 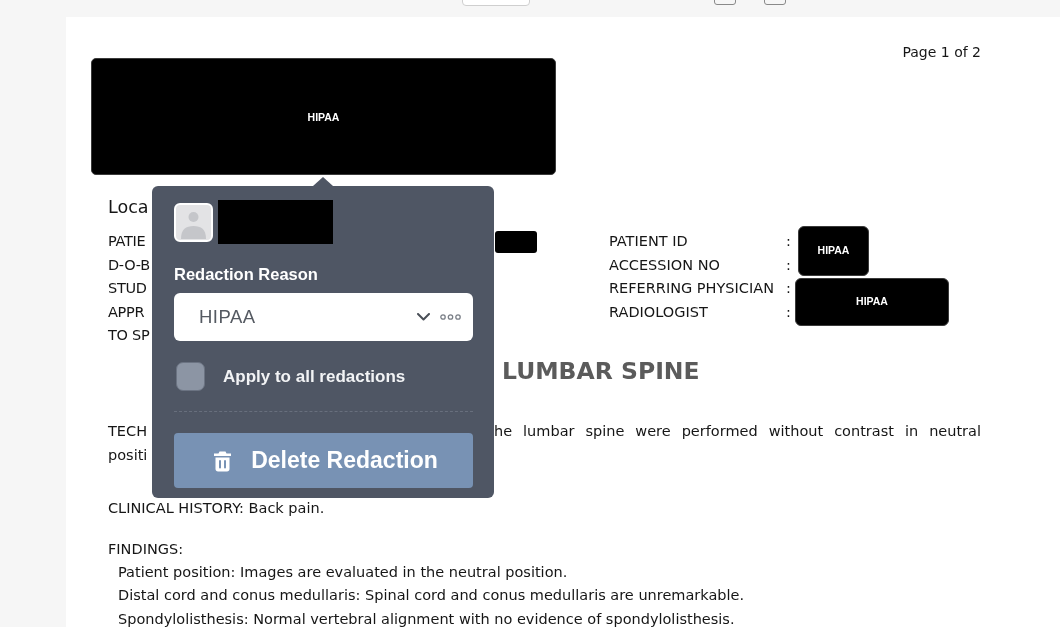 I want to click on field-label: REFERRING PHYSICIAN, so click(x=691, y=289).